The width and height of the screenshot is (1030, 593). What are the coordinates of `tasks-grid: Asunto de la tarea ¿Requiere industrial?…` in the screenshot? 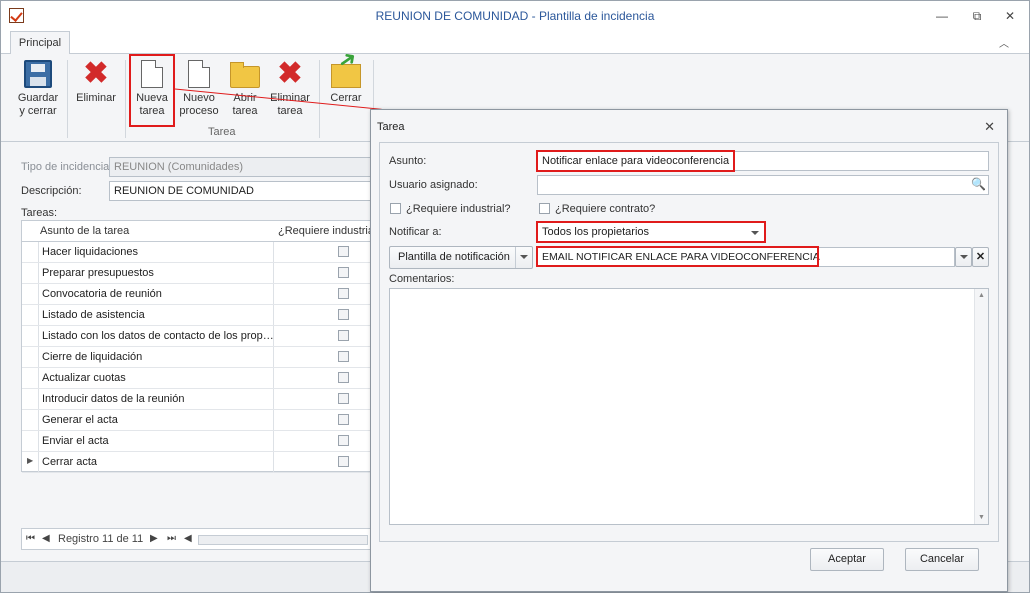 It's located at (202, 346).